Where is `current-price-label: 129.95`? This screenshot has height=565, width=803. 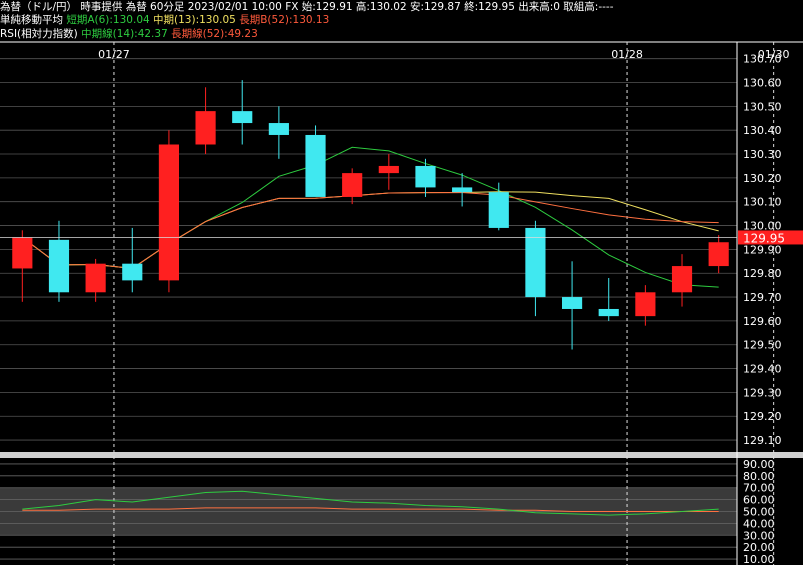 current-price-label: 129.95 is located at coordinates (764, 238).